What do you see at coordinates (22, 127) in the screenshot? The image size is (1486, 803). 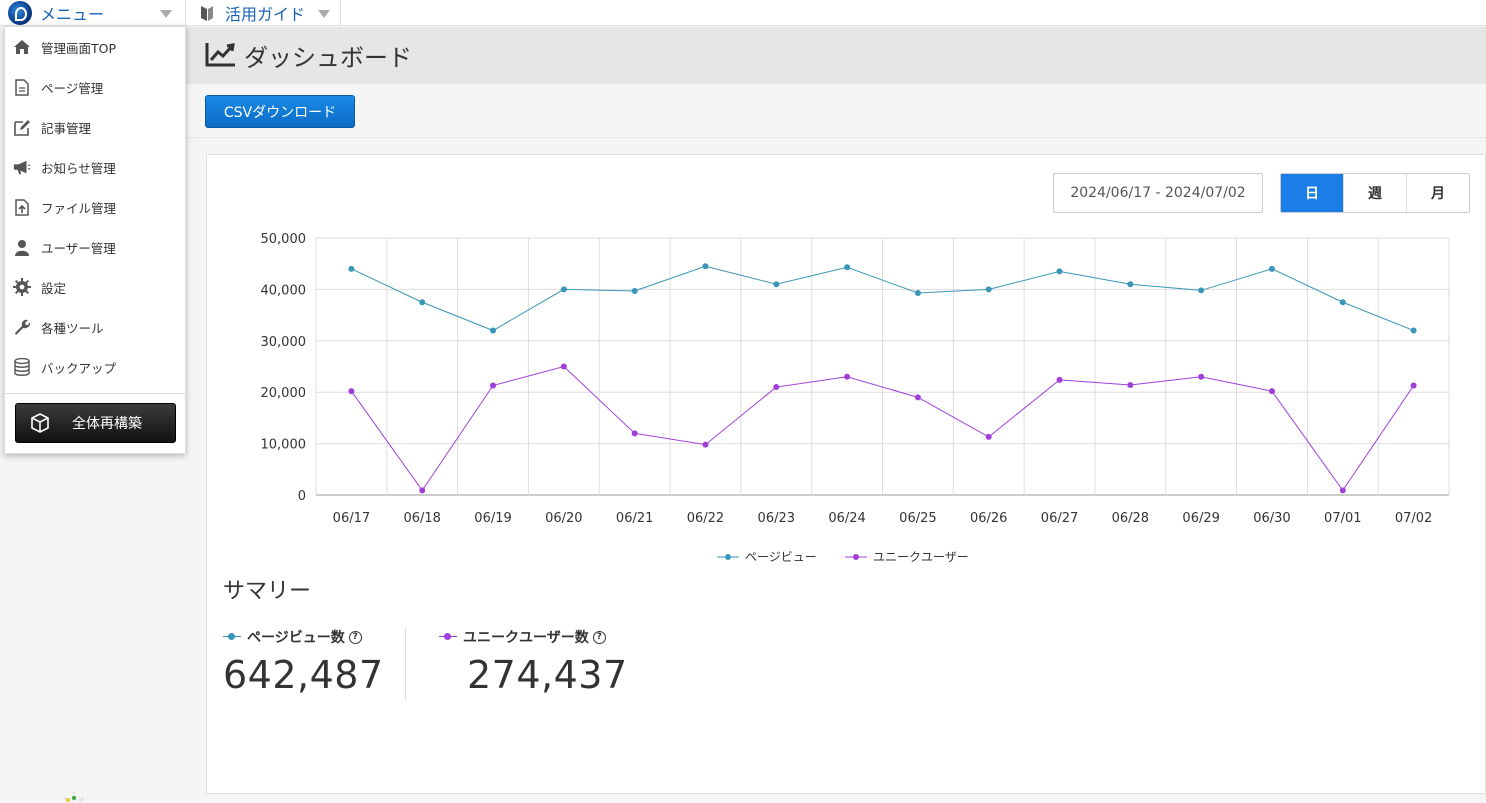 I see `edit-icon` at bounding box center [22, 127].